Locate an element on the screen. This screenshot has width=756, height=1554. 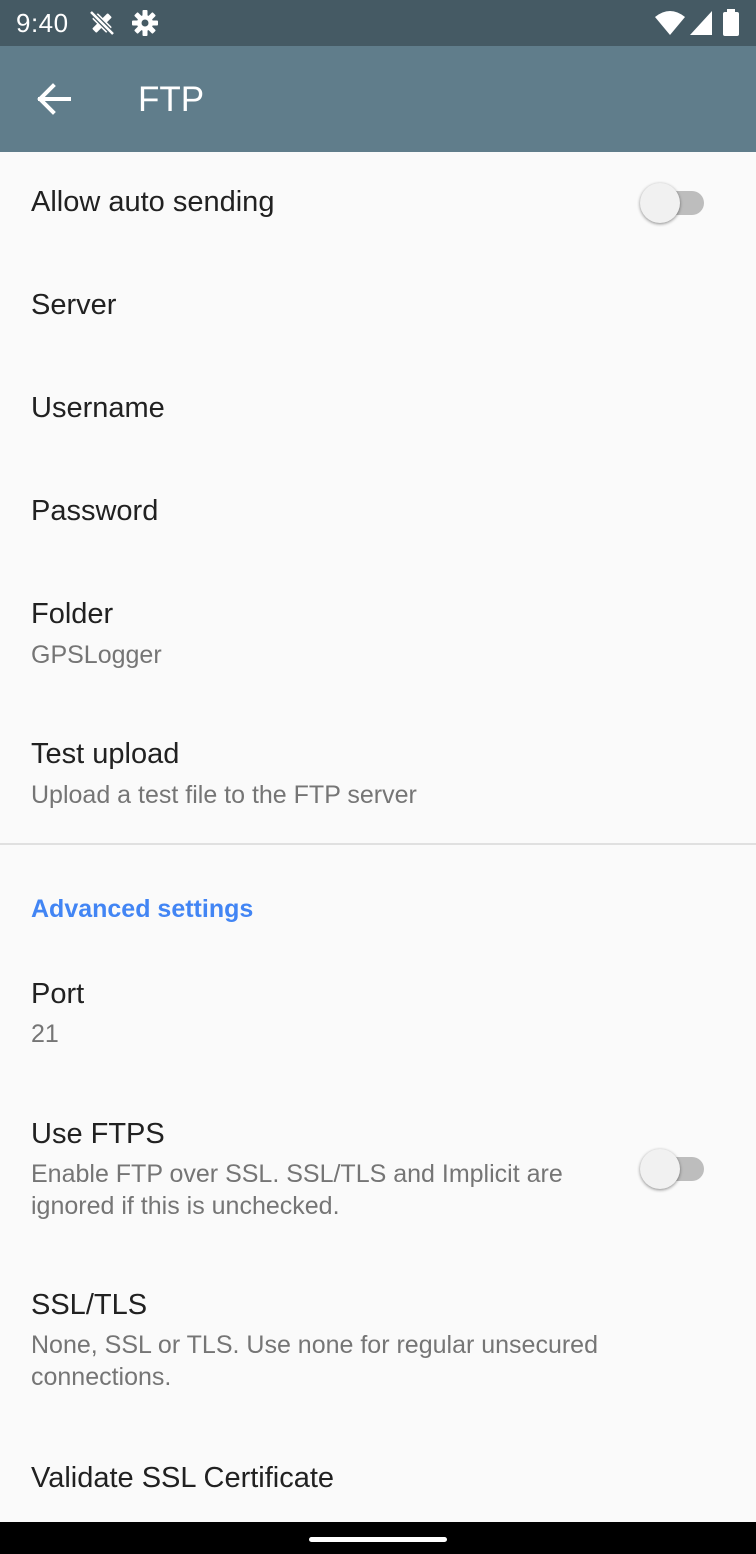
pref-title: Allow auto sending is located at coordinates (153, 202).